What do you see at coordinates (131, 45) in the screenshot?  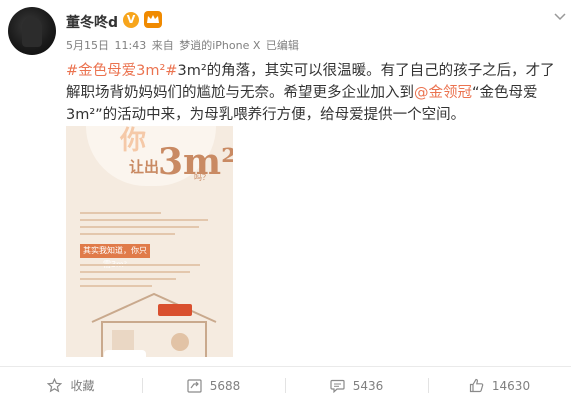 I see `post-time: 11:43` at bounding box center [131, 45].